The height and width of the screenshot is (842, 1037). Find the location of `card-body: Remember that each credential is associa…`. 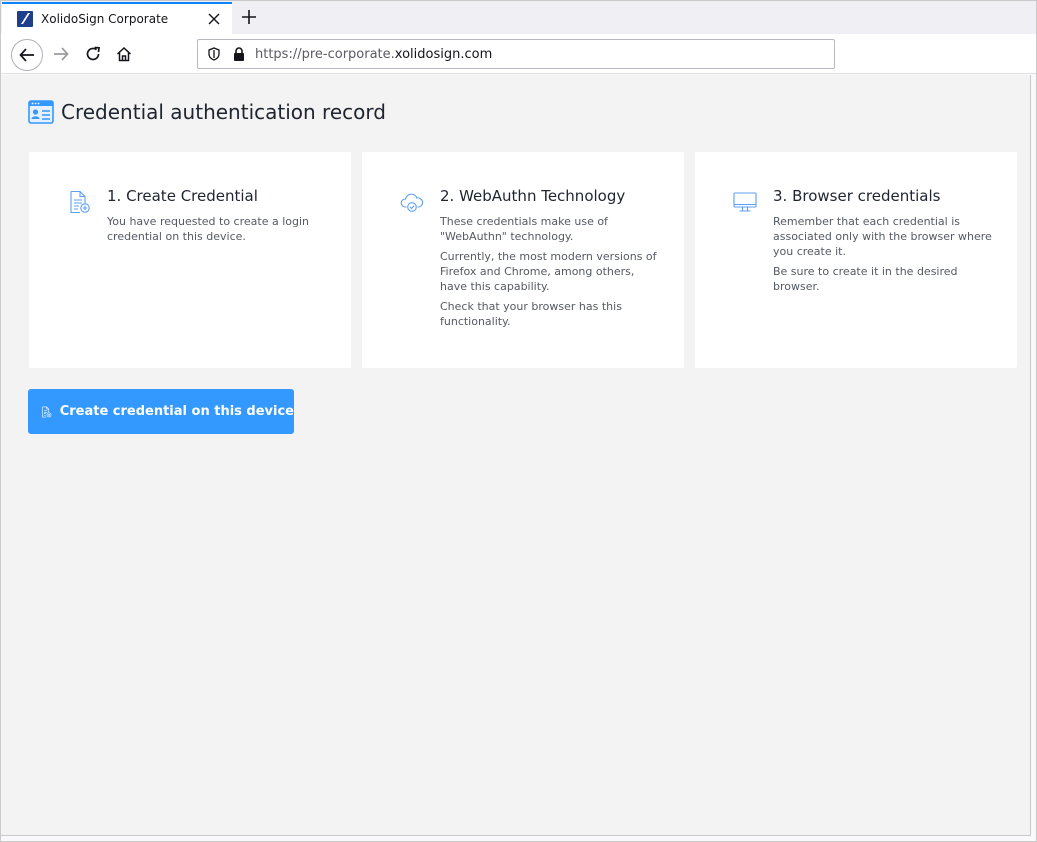

card-body: Remember that each credential is associa… is located at coordinates (883, 256).